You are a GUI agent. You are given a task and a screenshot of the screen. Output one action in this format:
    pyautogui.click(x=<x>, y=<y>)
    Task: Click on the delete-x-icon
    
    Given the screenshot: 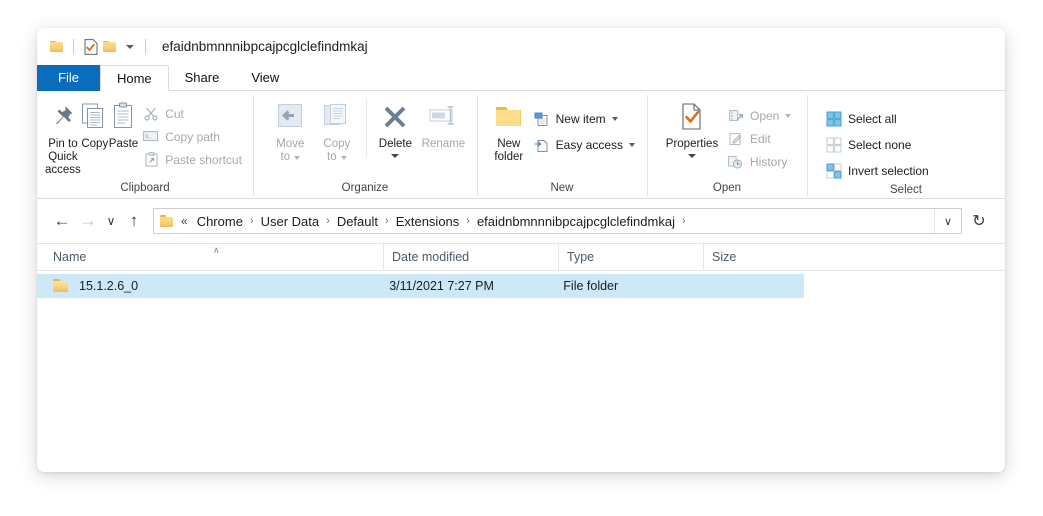 What is the action you would take?
    pyautogui.click(x=395, y=117)
    